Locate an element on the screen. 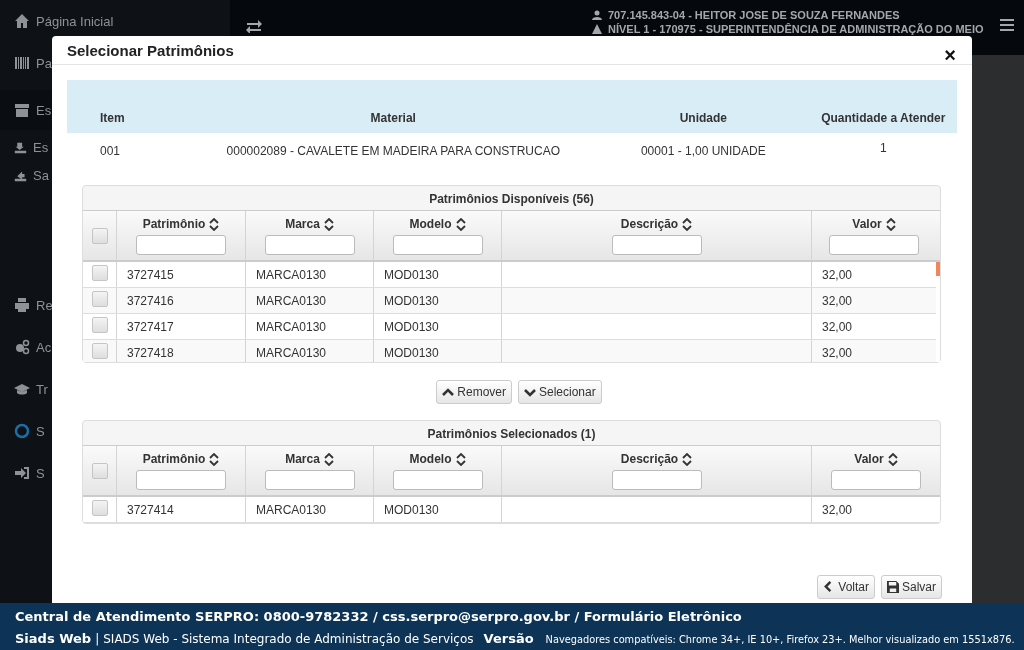 Image resolution: width=1024 pixels, height=650 pixels. inbox-icon is located at coordinates (20, 147).